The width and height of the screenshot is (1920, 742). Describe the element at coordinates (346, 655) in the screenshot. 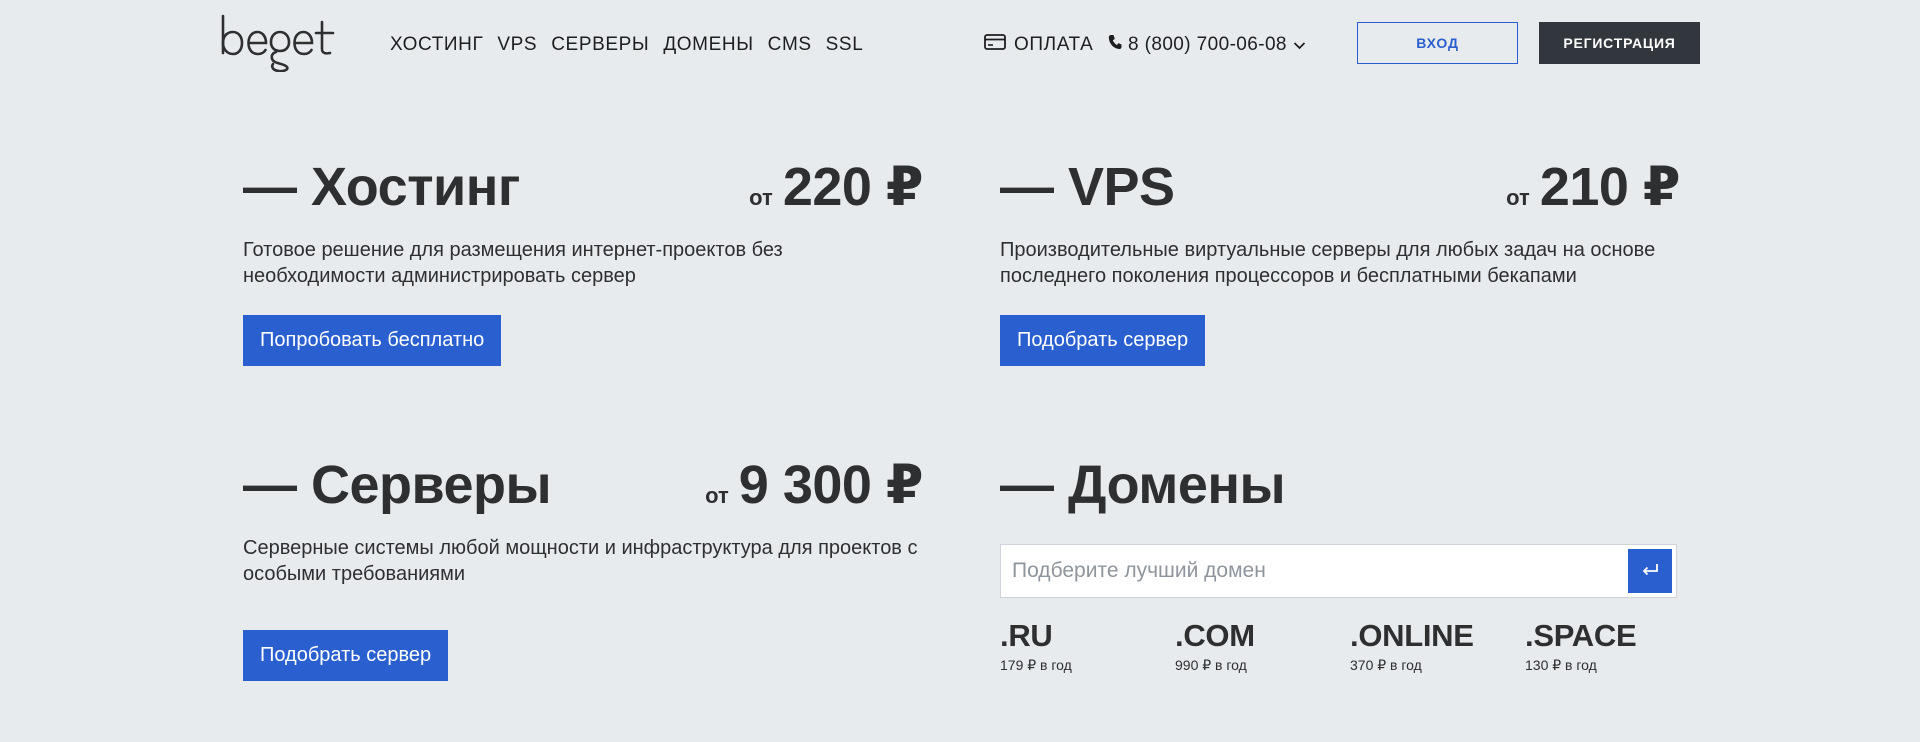

I see `servers-choose-server-button: Подобрать сервер` at that location.